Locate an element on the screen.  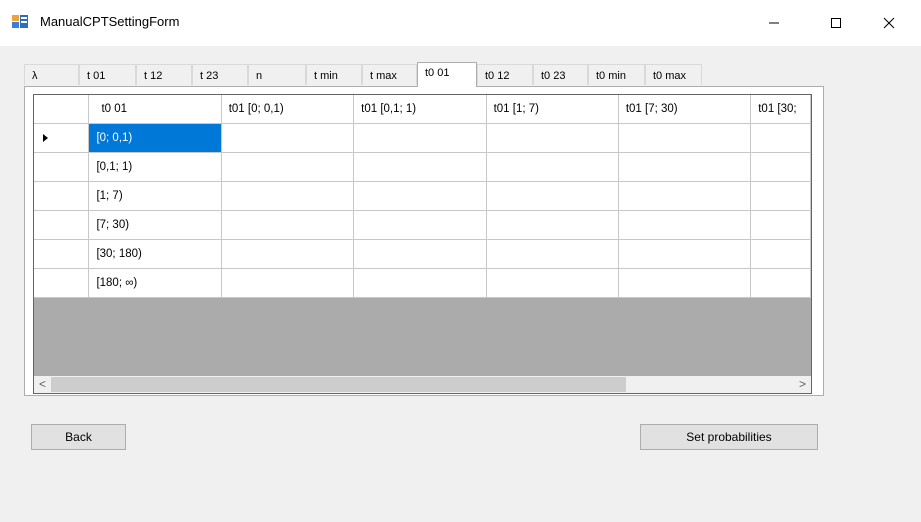
tab-t0-01: t0 01 is located at coordinates (447, 74).